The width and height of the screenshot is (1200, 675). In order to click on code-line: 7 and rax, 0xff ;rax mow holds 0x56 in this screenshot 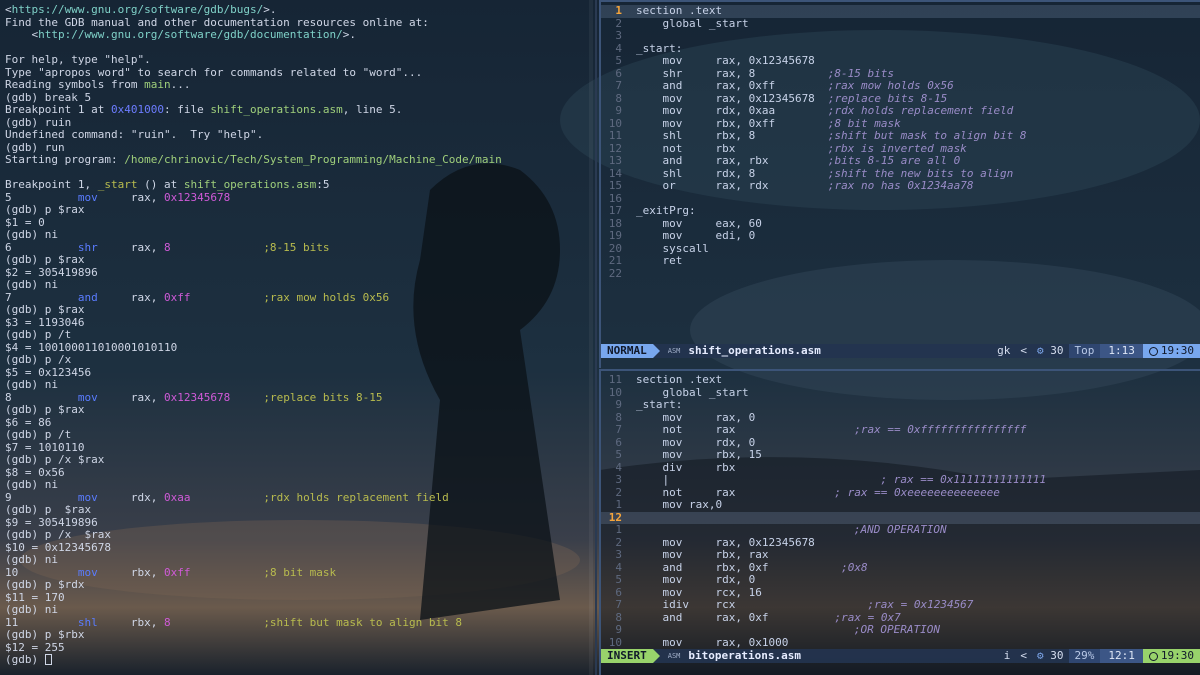, I will do `click(900, 86)`.